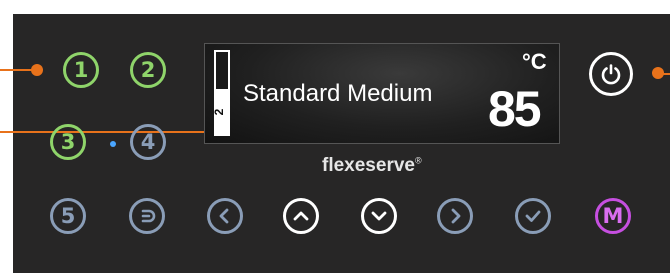  What do you see at coordinates (37, 70) in the screenshot?
I see `callout-dot-presets` at bounding box center [37, 70].